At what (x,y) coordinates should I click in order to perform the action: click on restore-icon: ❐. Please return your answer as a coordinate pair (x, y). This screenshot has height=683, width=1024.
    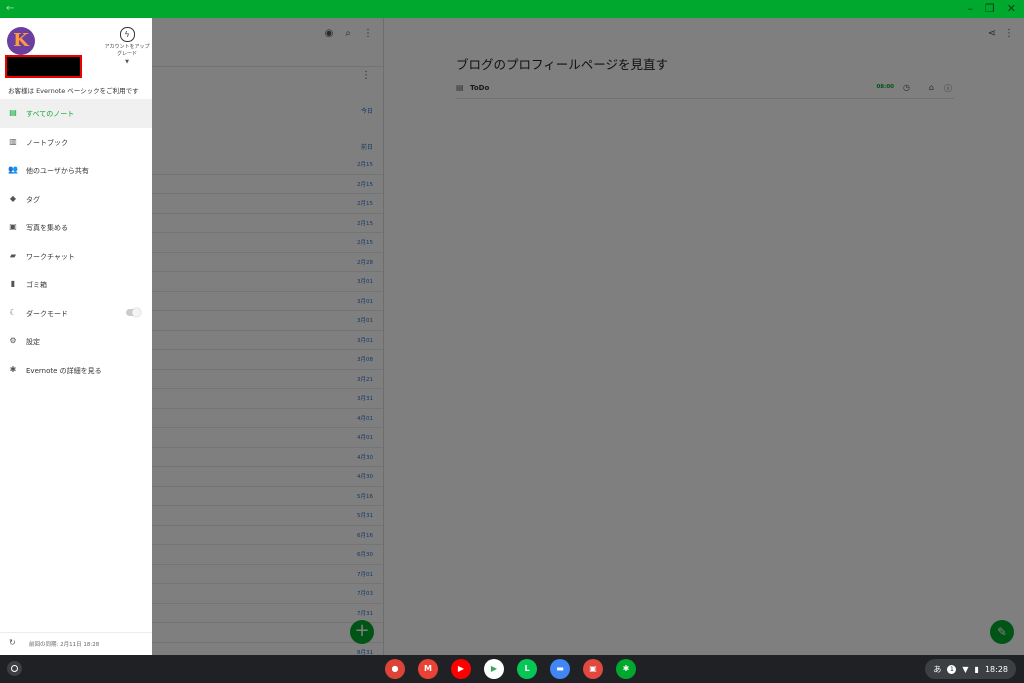
    Looking at the image, I should click on (990, 8).